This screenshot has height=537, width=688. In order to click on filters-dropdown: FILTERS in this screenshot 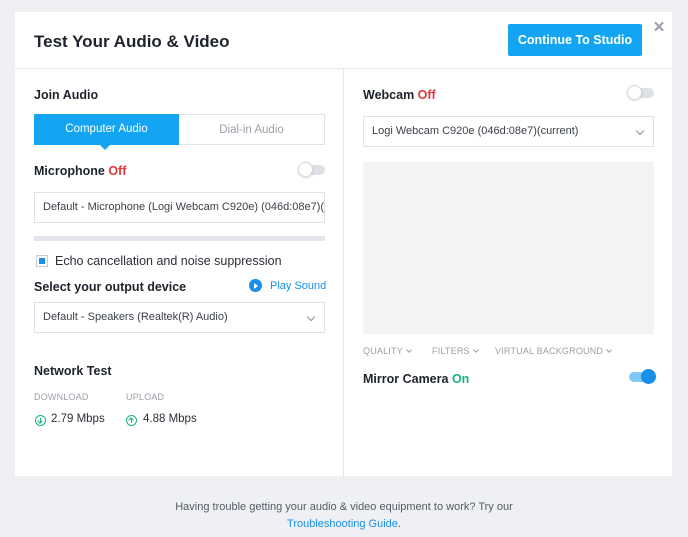, I will do `click(455, 351)`.